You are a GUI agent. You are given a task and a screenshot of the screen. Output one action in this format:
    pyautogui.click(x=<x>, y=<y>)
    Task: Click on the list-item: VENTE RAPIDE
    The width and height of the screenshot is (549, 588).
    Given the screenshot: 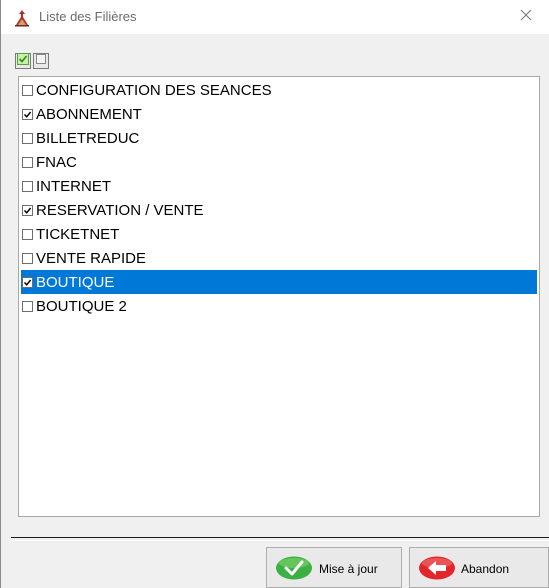 What is the action you would take?
    pyautogui.click(x=279, y=258)
    